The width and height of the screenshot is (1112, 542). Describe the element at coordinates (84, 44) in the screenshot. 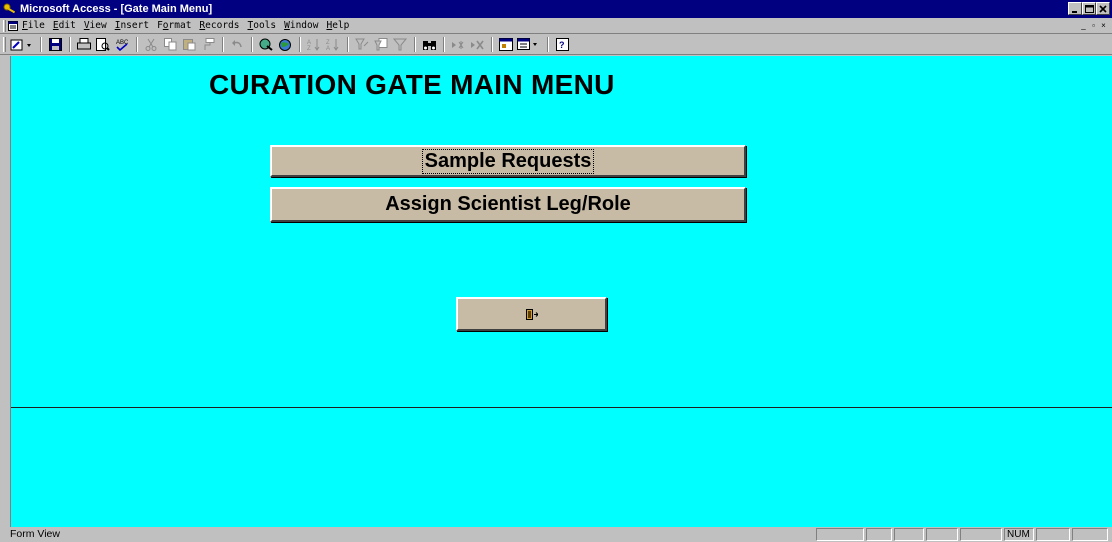

I see `print-icon` at that location.